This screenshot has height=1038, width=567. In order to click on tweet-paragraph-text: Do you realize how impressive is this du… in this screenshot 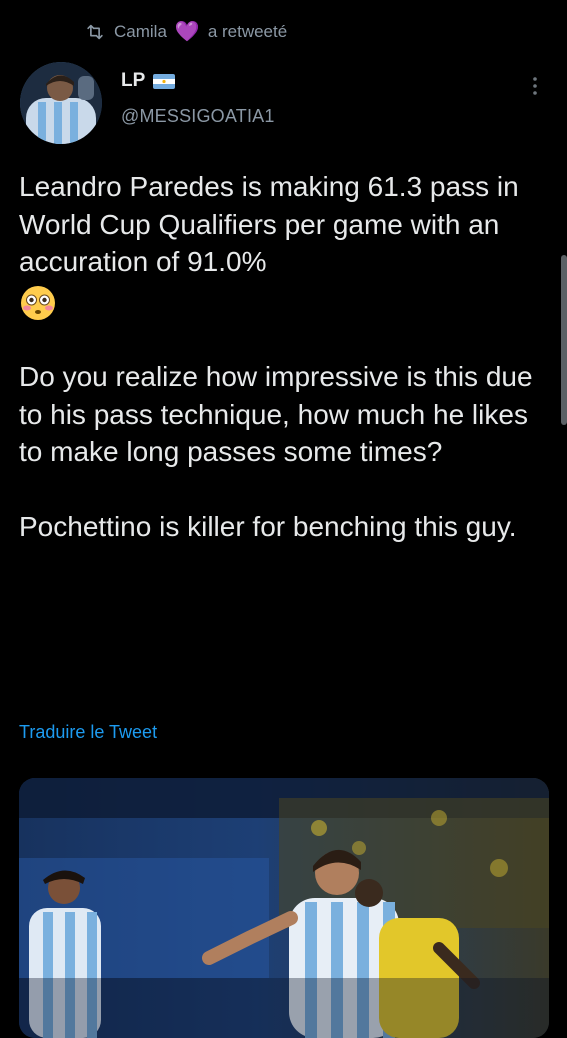, I will do `click(276, 414)`.